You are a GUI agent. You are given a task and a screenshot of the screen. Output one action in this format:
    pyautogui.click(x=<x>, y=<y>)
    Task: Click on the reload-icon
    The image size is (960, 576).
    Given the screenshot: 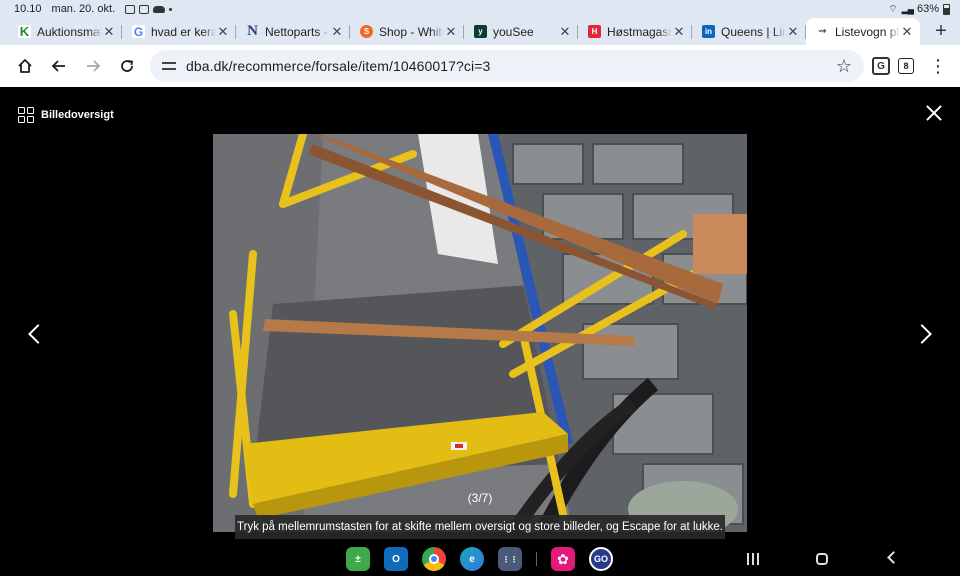 What is the action you would take?
    pyautogui.click(x=127, y=66)
    